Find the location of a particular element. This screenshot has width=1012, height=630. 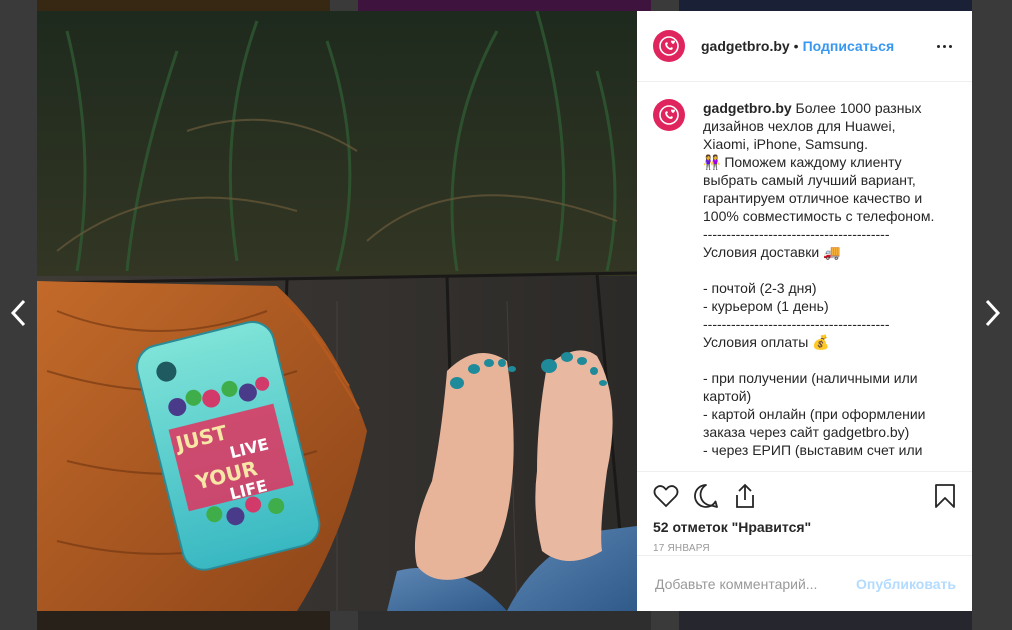

follow-button: Подписаться is located at coordinates (849, 46).